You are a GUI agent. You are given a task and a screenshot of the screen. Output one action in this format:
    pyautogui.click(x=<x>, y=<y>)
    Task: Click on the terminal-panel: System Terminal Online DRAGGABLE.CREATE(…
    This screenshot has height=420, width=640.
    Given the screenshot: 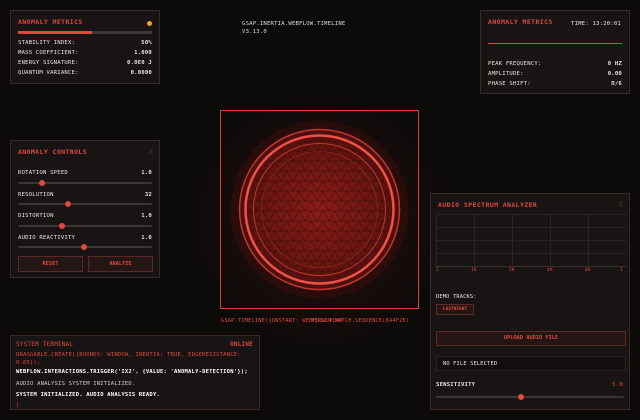 What is the action you would take?
    pyautogui.click(x=135, y=372)
    